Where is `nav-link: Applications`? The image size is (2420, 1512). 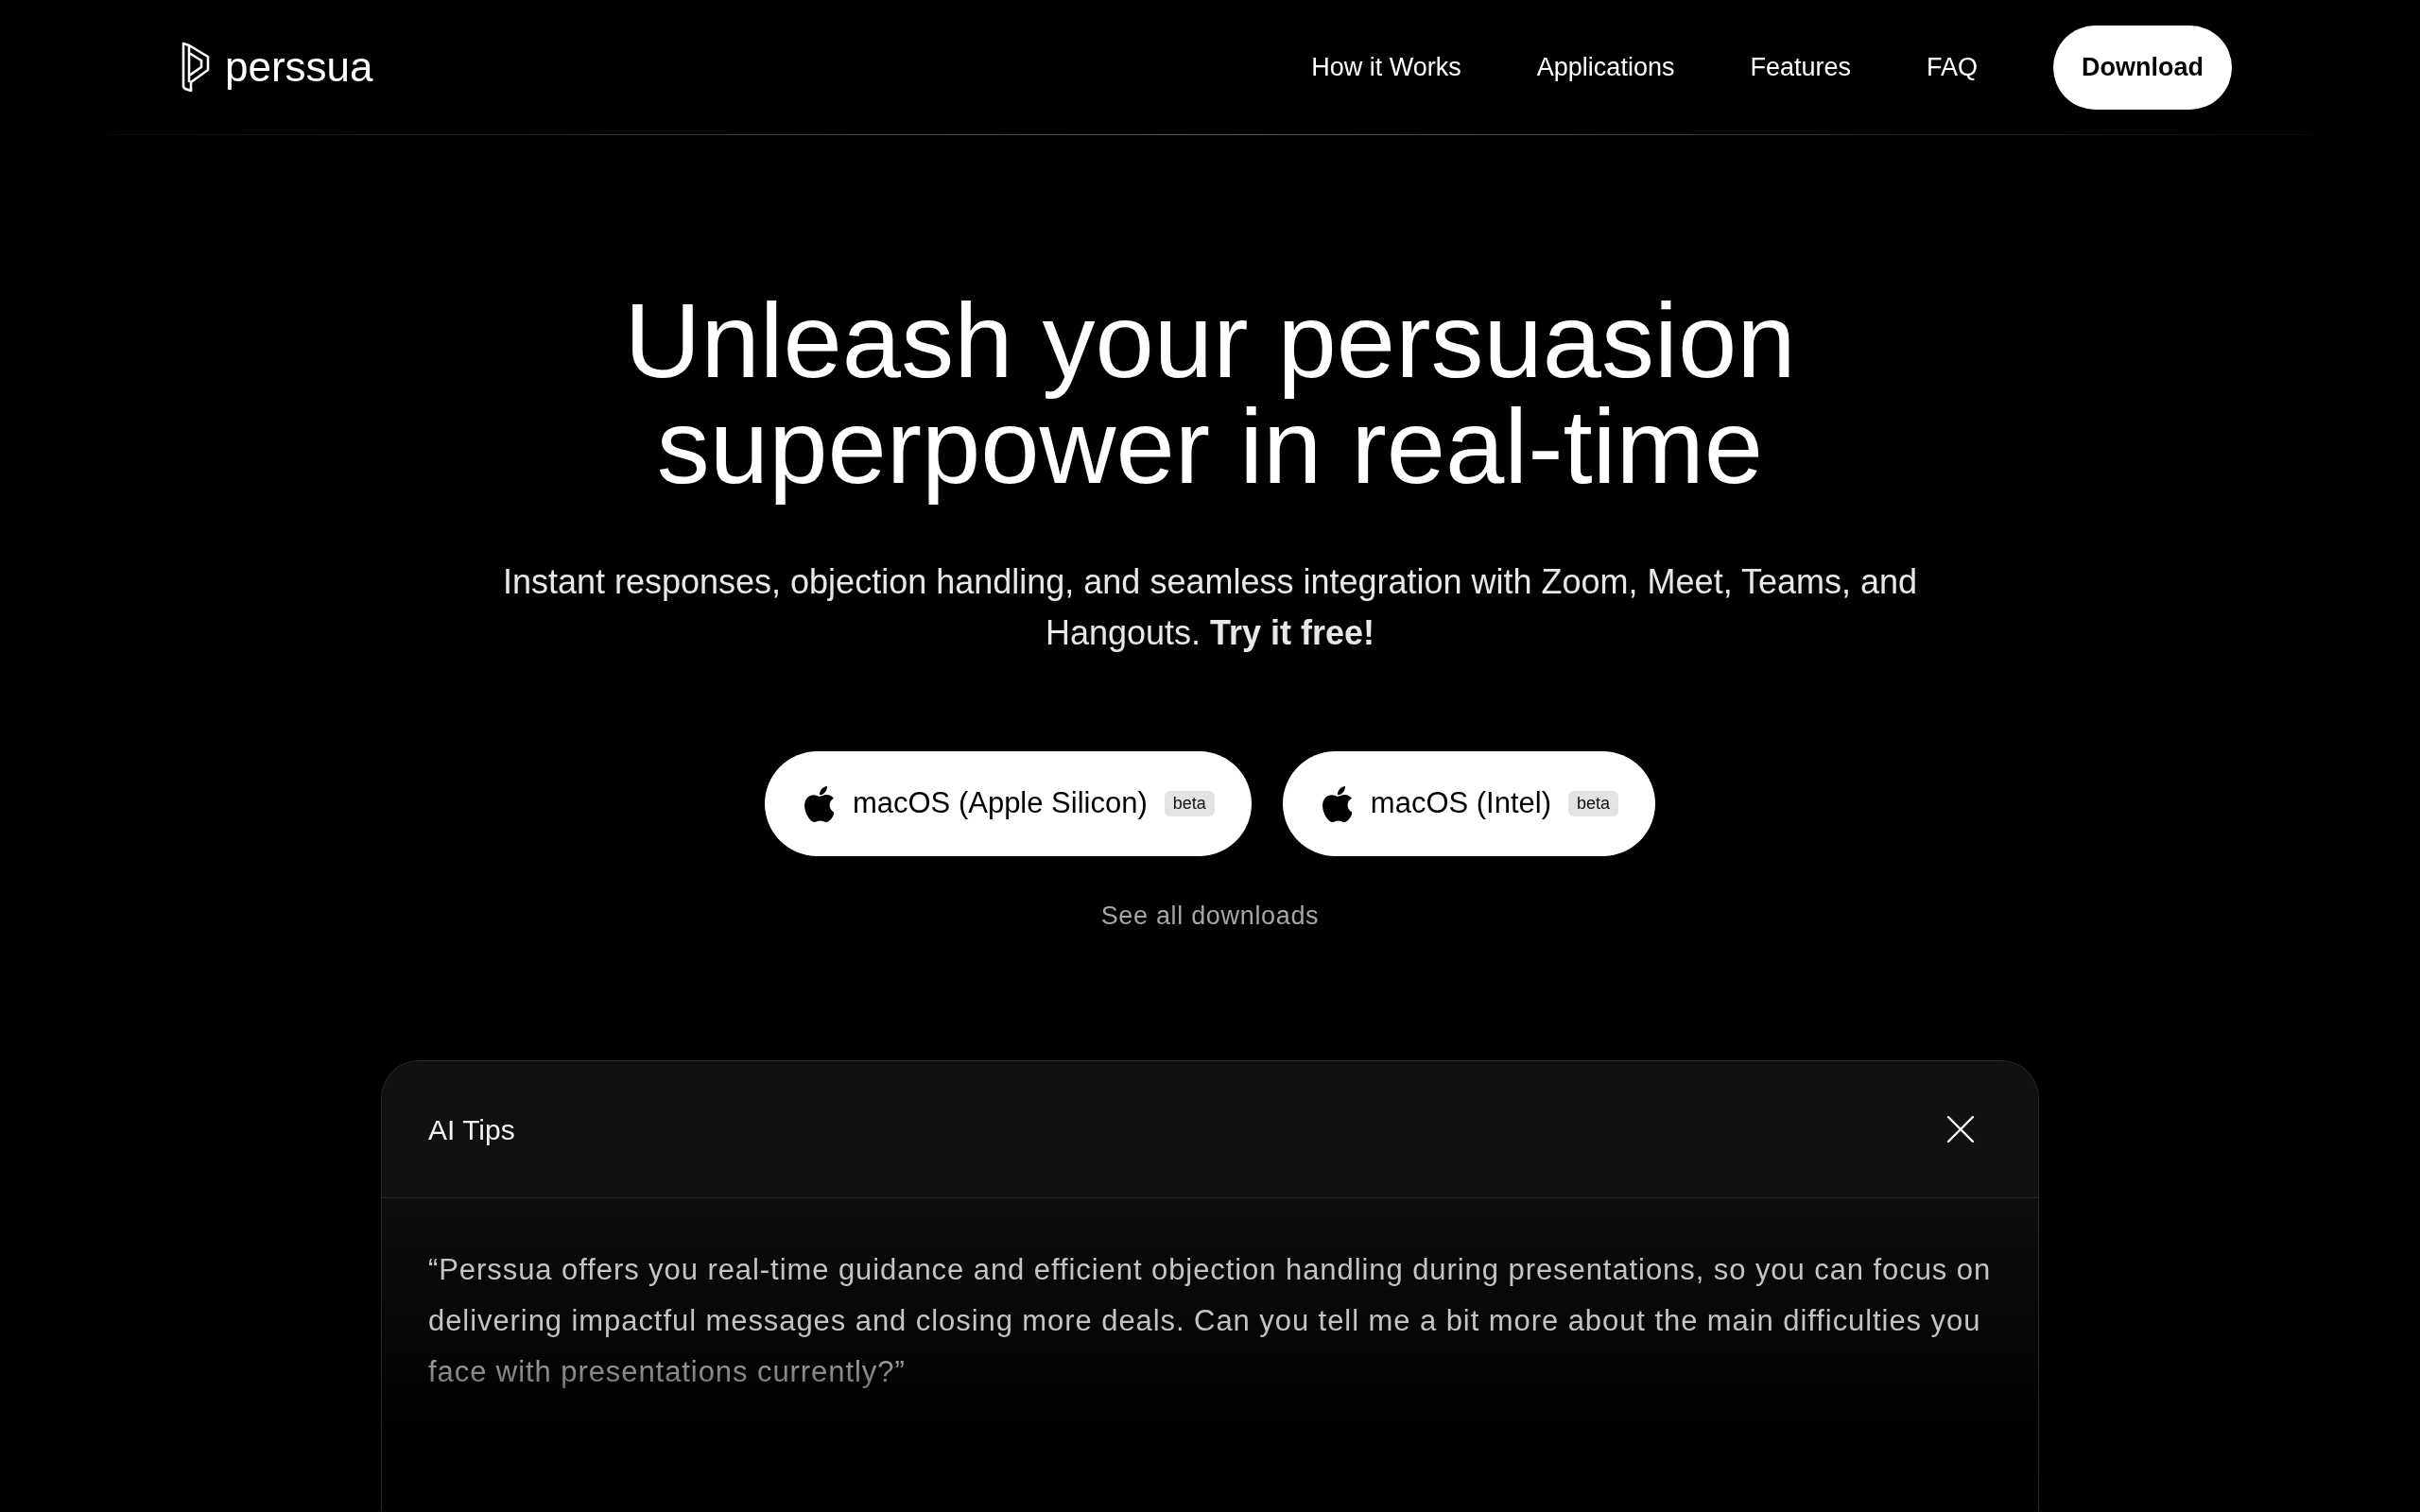
nav-link: Applications is located at coordinates (1605, 67).